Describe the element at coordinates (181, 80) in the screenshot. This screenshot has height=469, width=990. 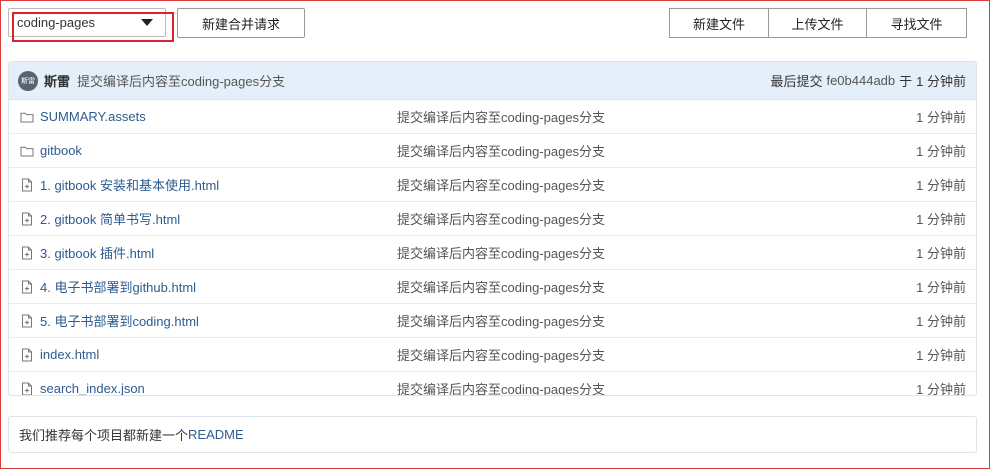
I see `commit-message: 提交编译后内容至coding-pages分支` at that location.